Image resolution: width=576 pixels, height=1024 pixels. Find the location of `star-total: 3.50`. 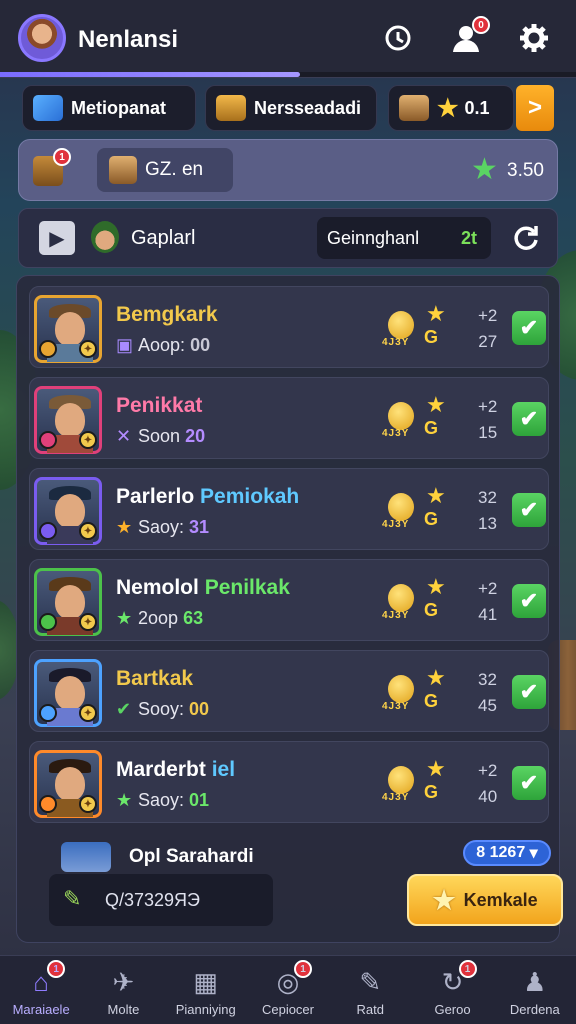

star-total: 3.50 is located at coordinates (525, 170).